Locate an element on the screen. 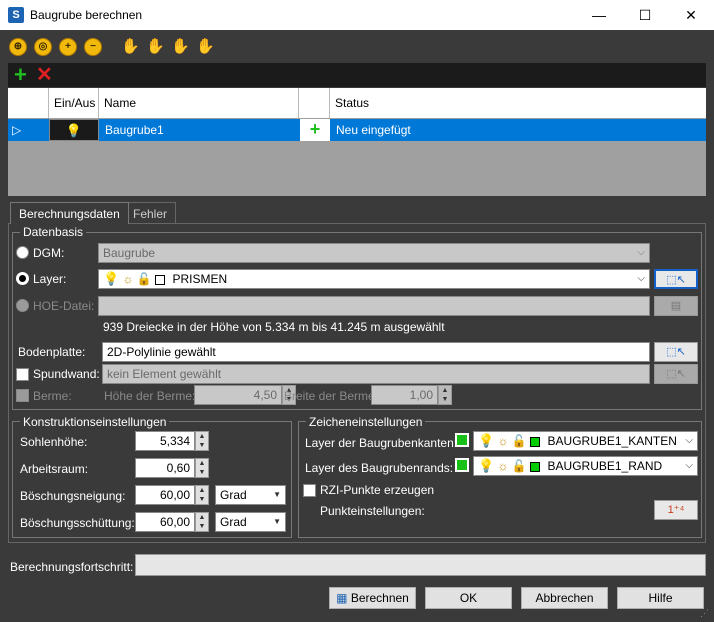 The height and width of the screenshot is (622, 714). neigung-unit-value: Grad is located at coordinates (233, 495).